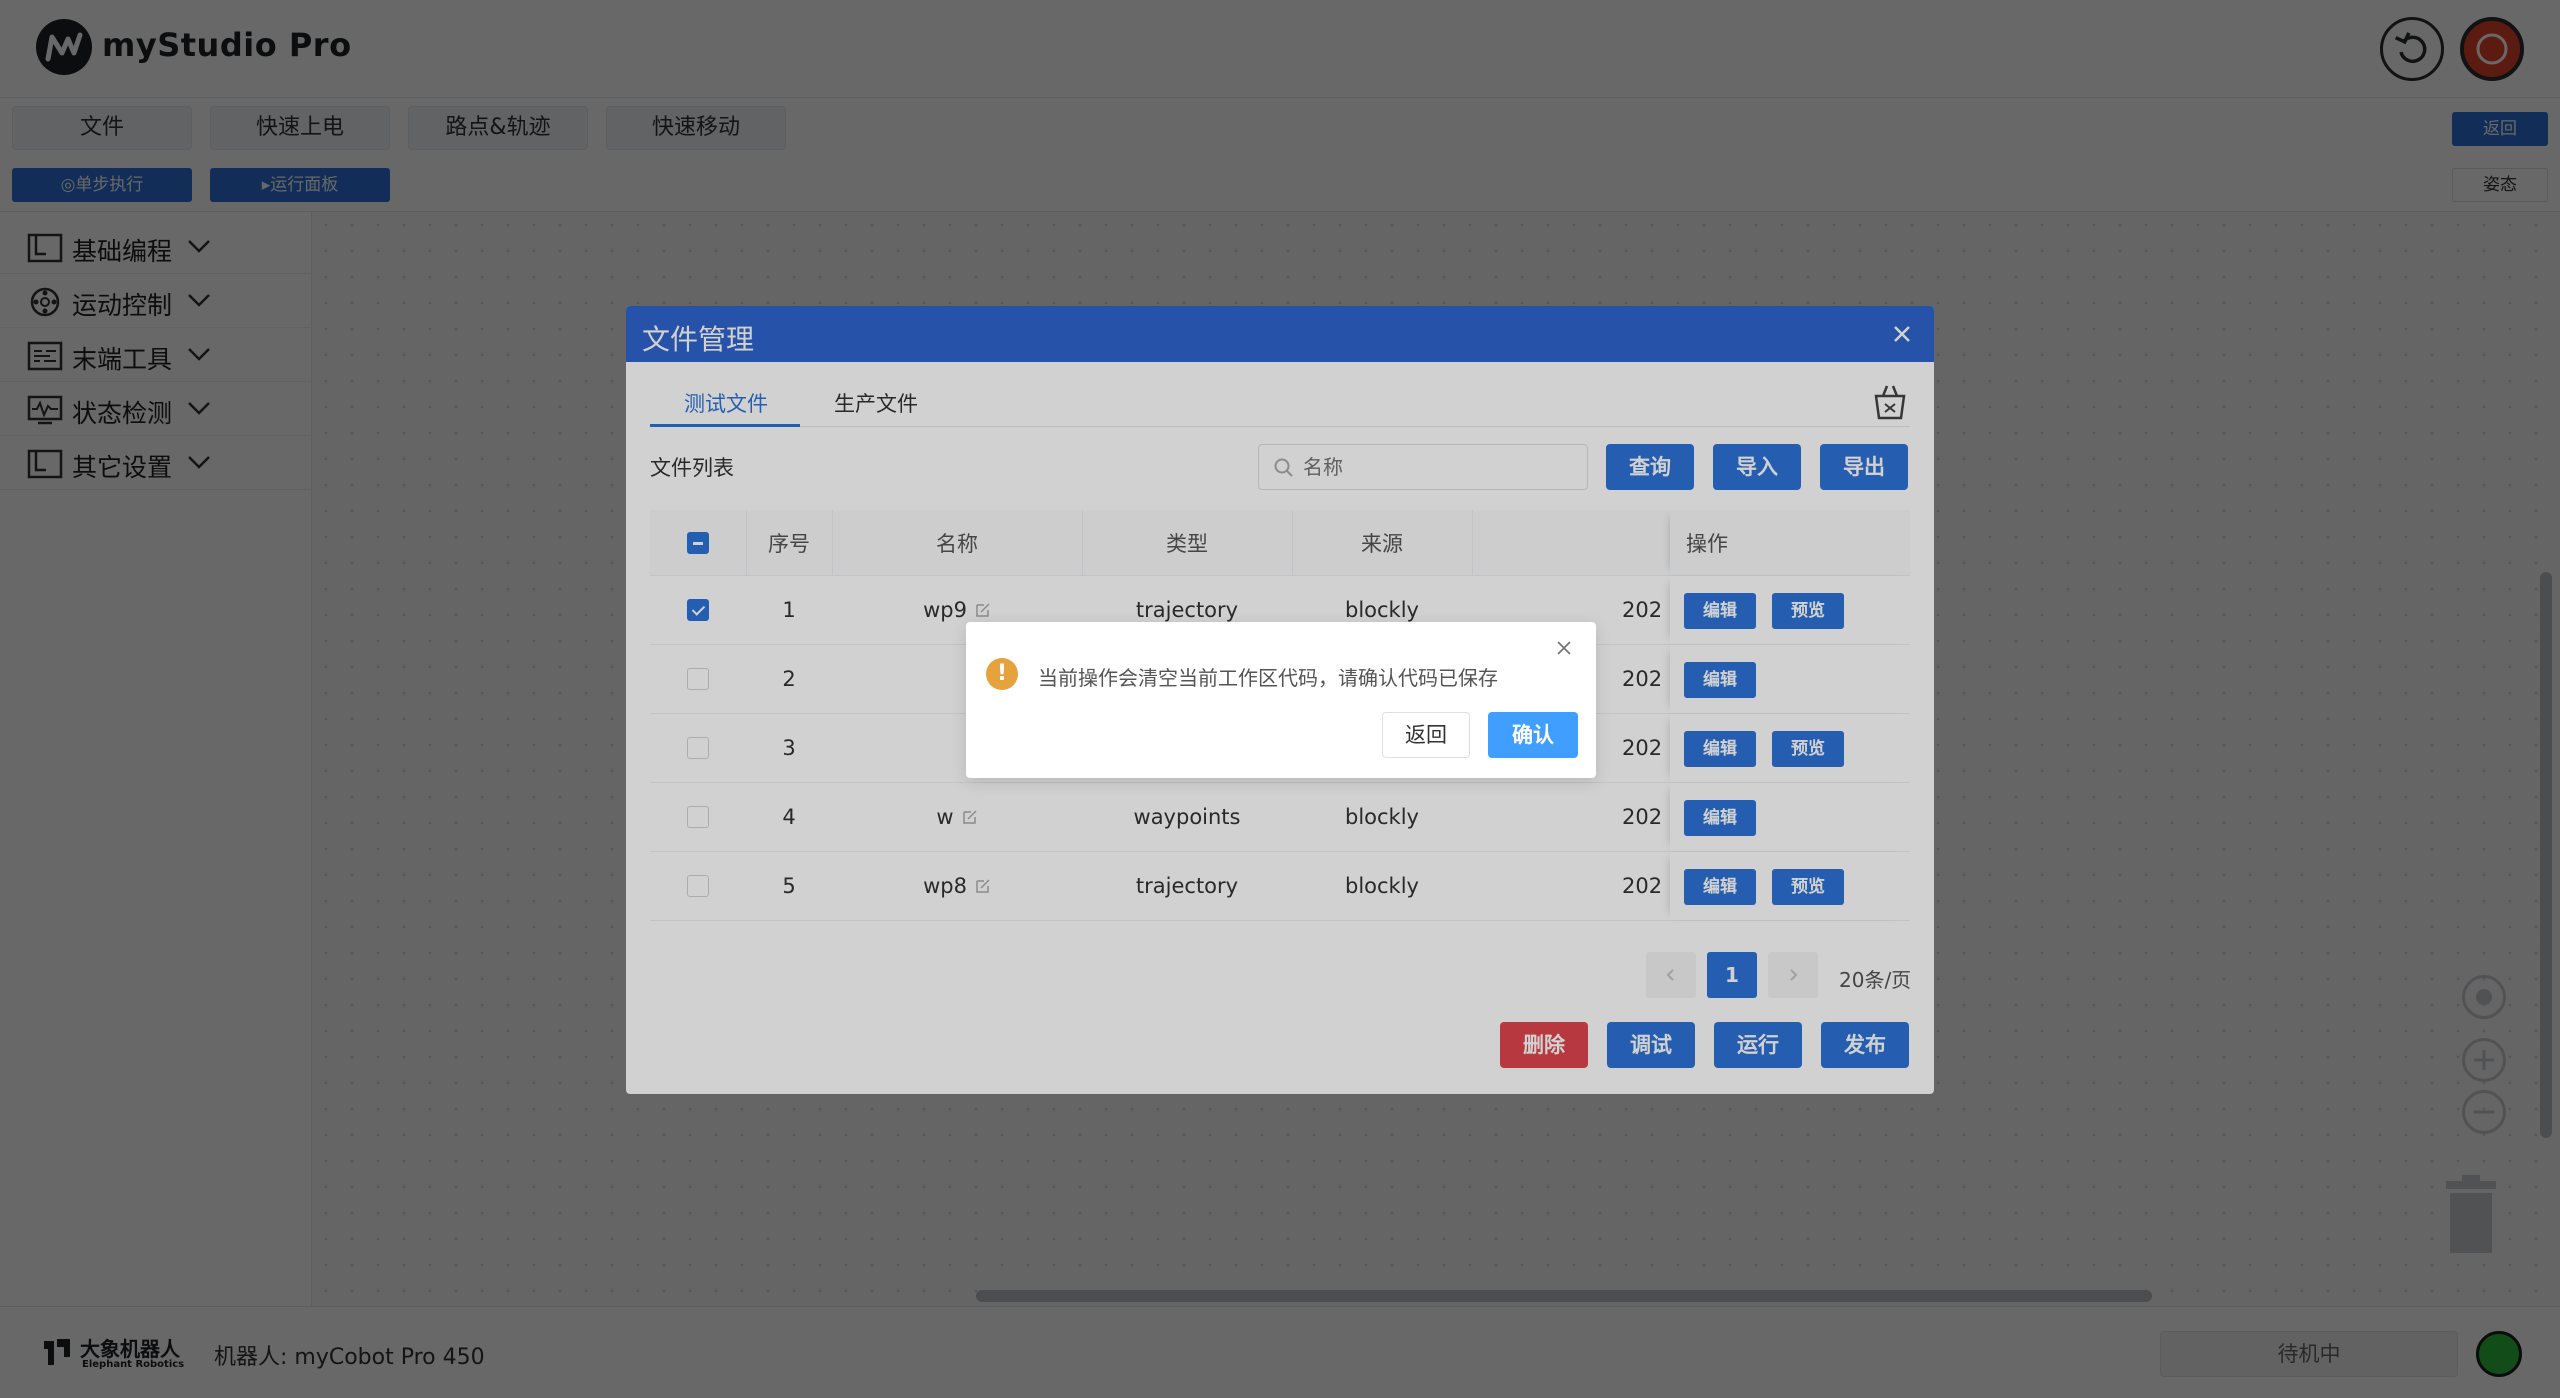 This screenshot has height=1398, width=2560. What do you see at coordinates (1533, 735) in the screenshot?
I see `confirm-ok-button: 确认` at bounding box center [1533, 735].